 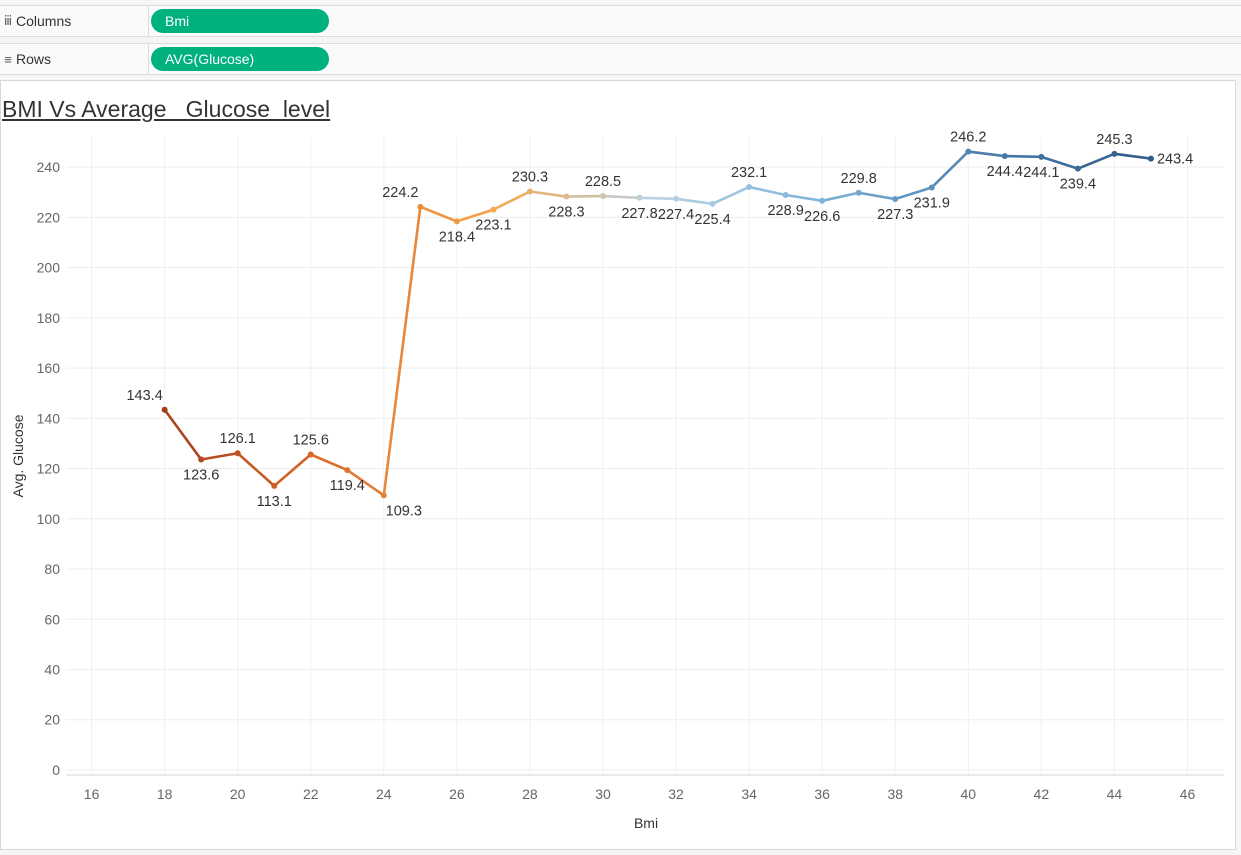 What do you see at coordinates (1115, 794) in the screenshot?
I see `x-tick-label: 44` at bounding box center [1115, 794].